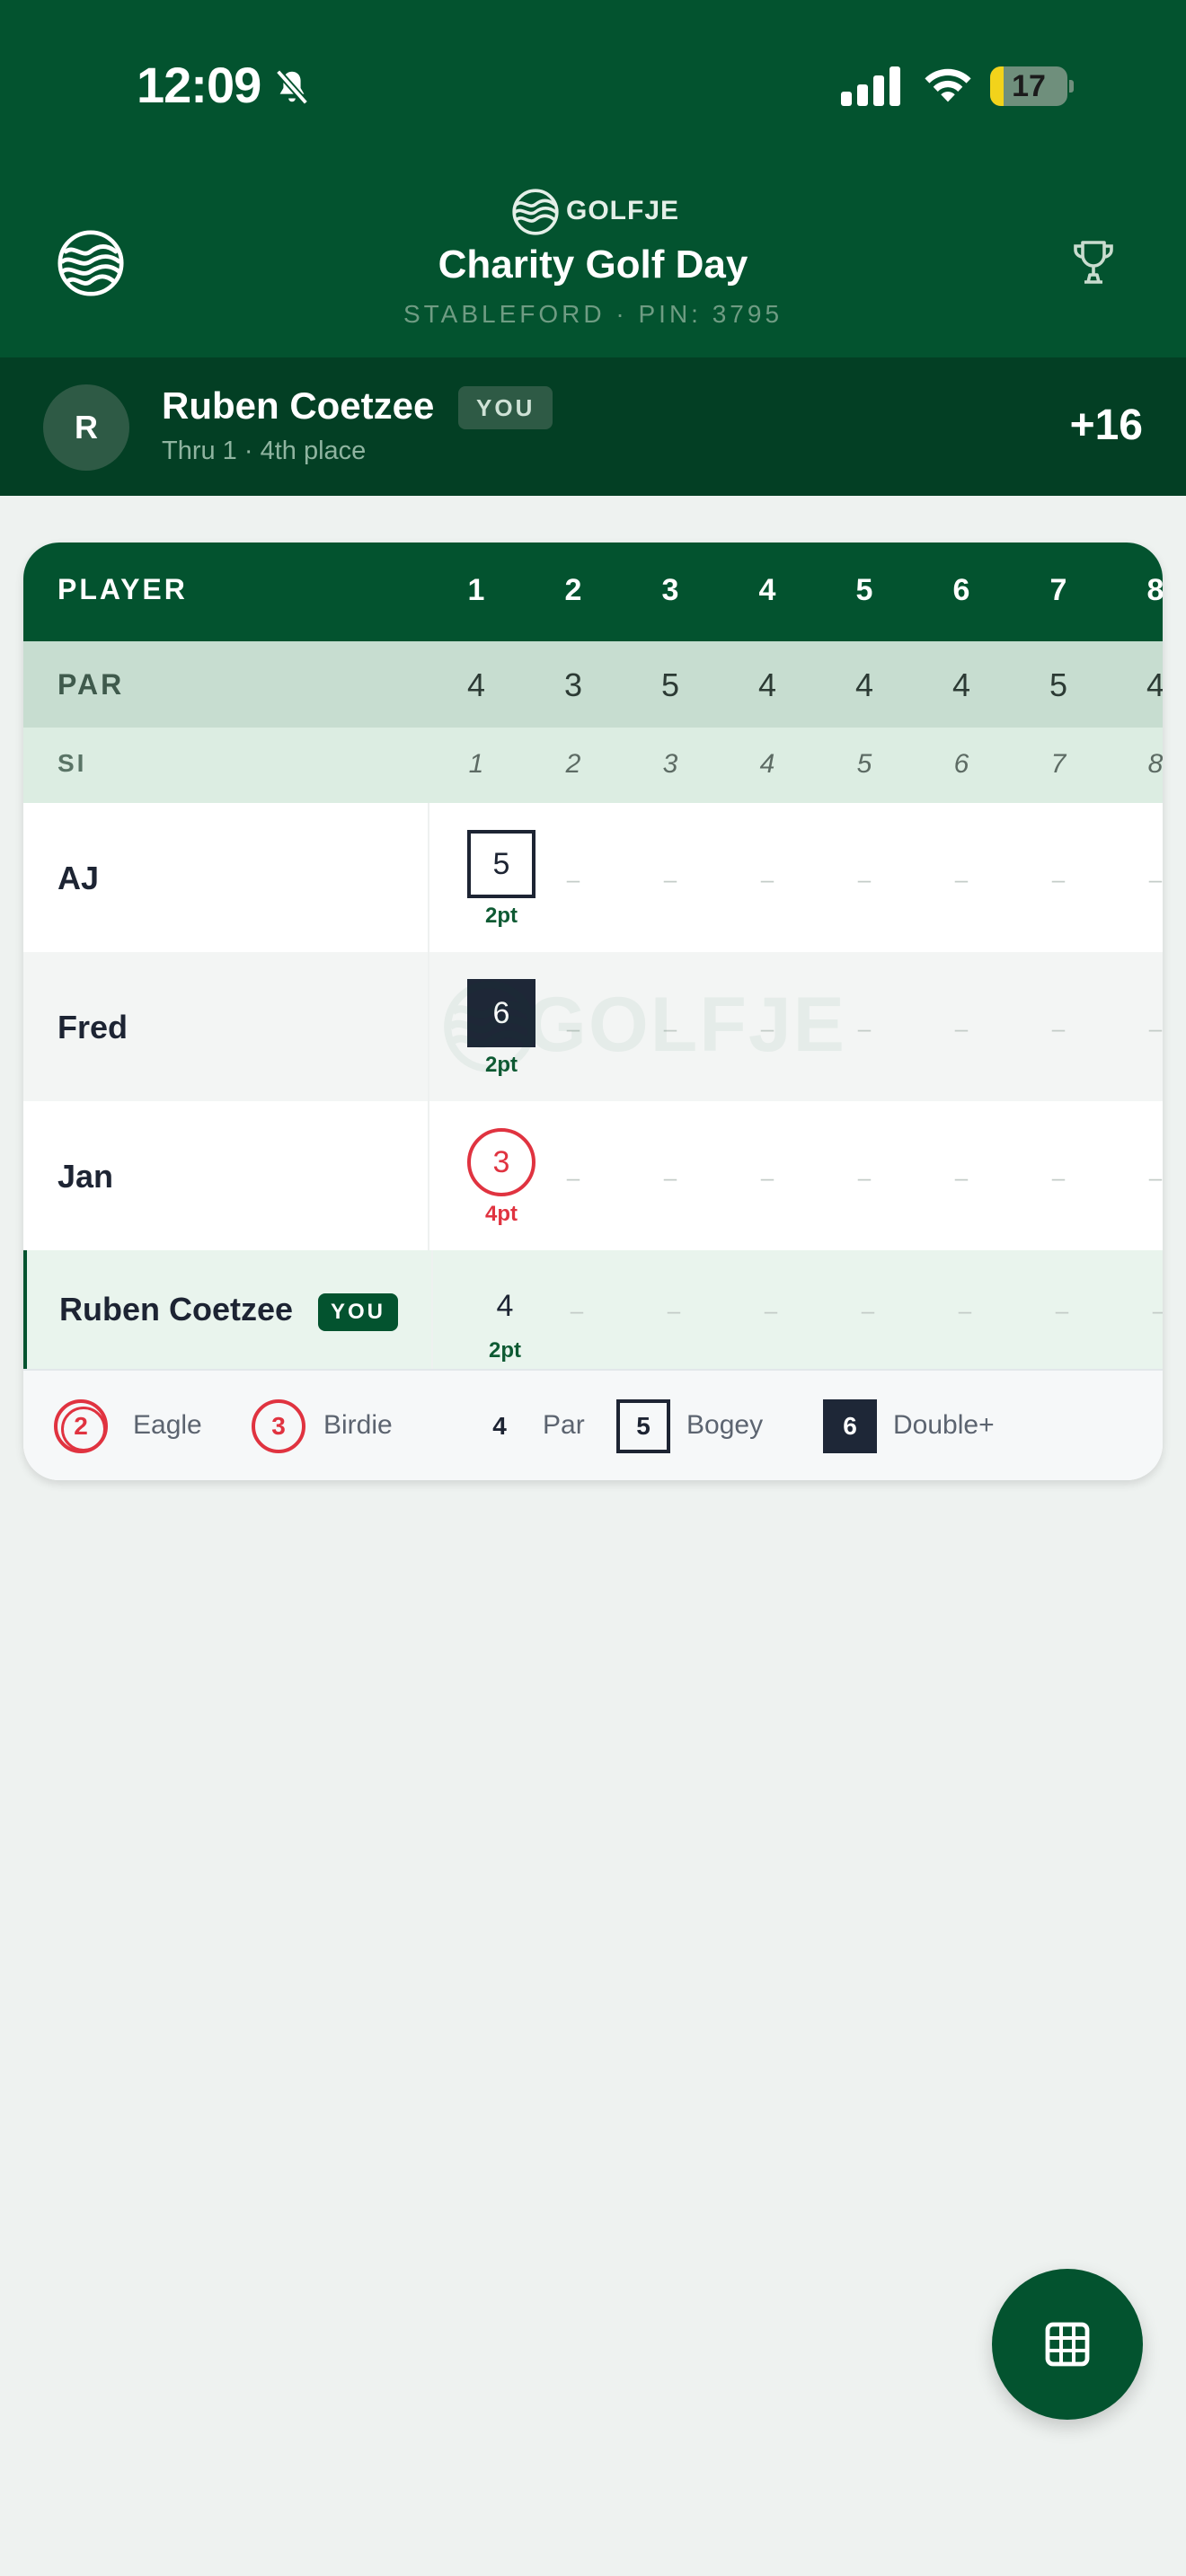  What do you see at coordinates (573, 684) in the screenshot?
I see `par-value: 3` at bounding box center [573, 684].